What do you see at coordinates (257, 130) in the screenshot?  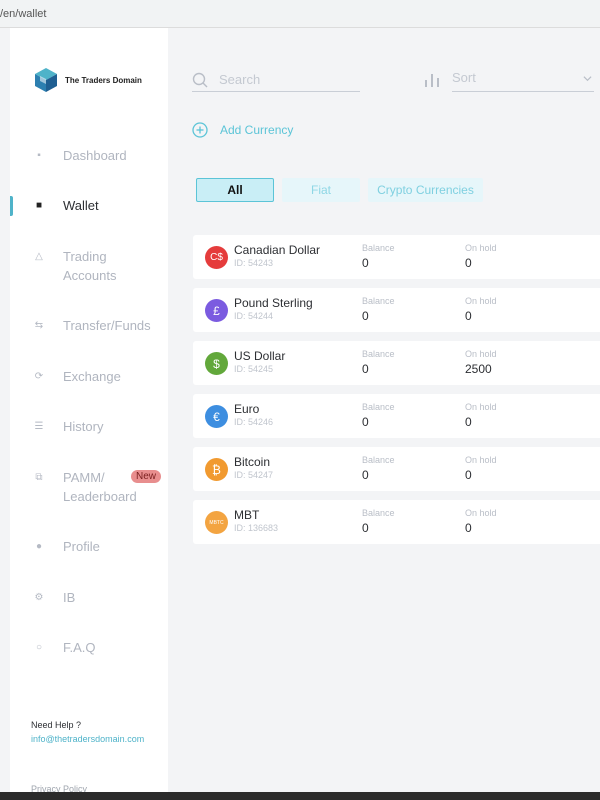 I see `add-currency-label: Add Currency` at bounding box center [257, 130].